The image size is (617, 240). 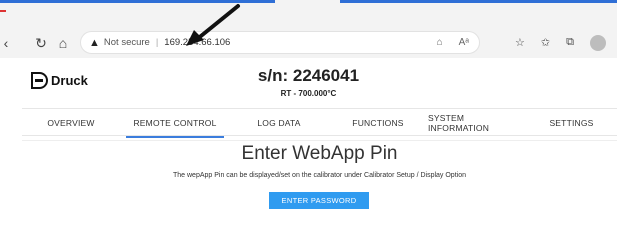 What do you see at coordinates (308, 75) in the screenshot?
I see `serial-number: s/n: 2246041` at bounding box center [308, 75].